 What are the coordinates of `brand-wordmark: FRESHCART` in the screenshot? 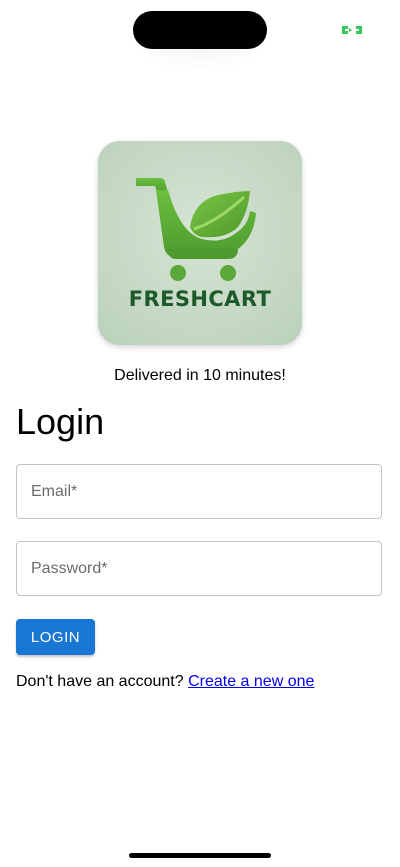 It's located at (200, 299).